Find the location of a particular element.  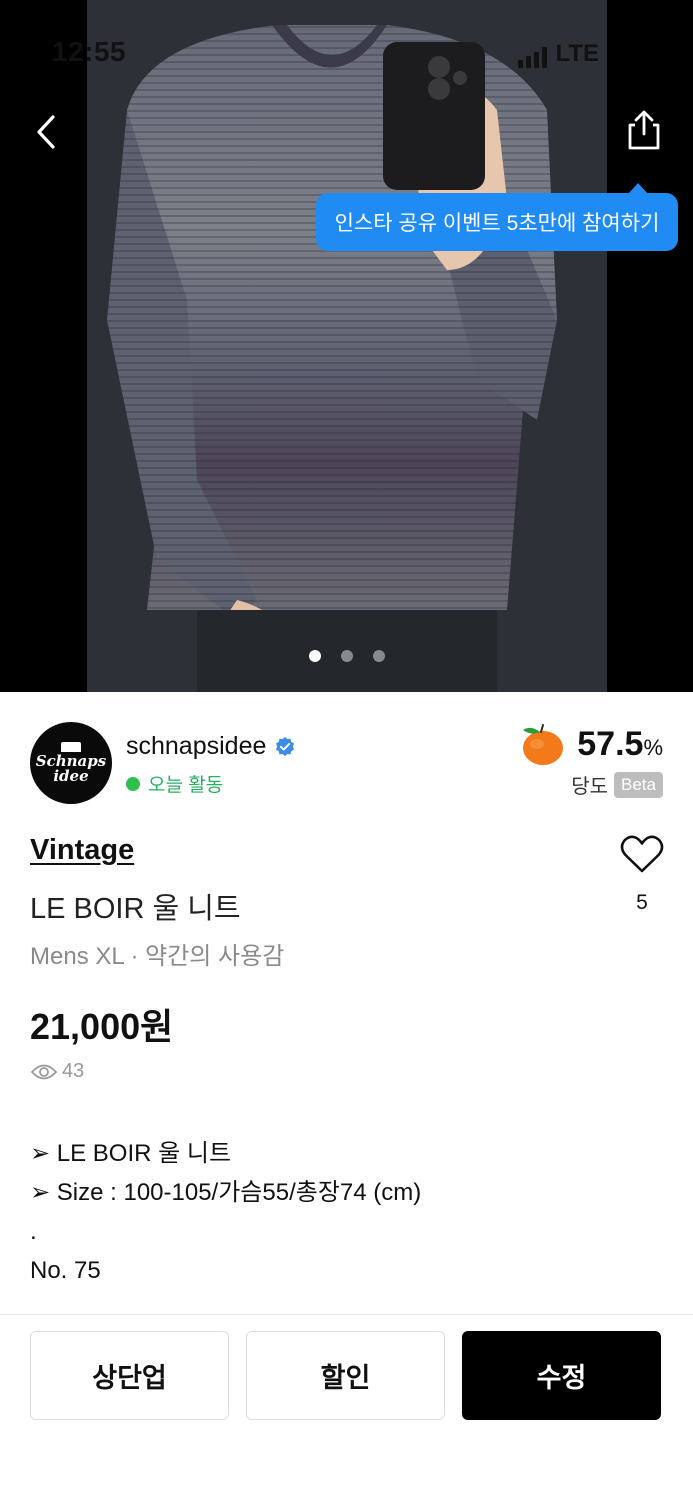

share-button is located at coordinates (644, 130).